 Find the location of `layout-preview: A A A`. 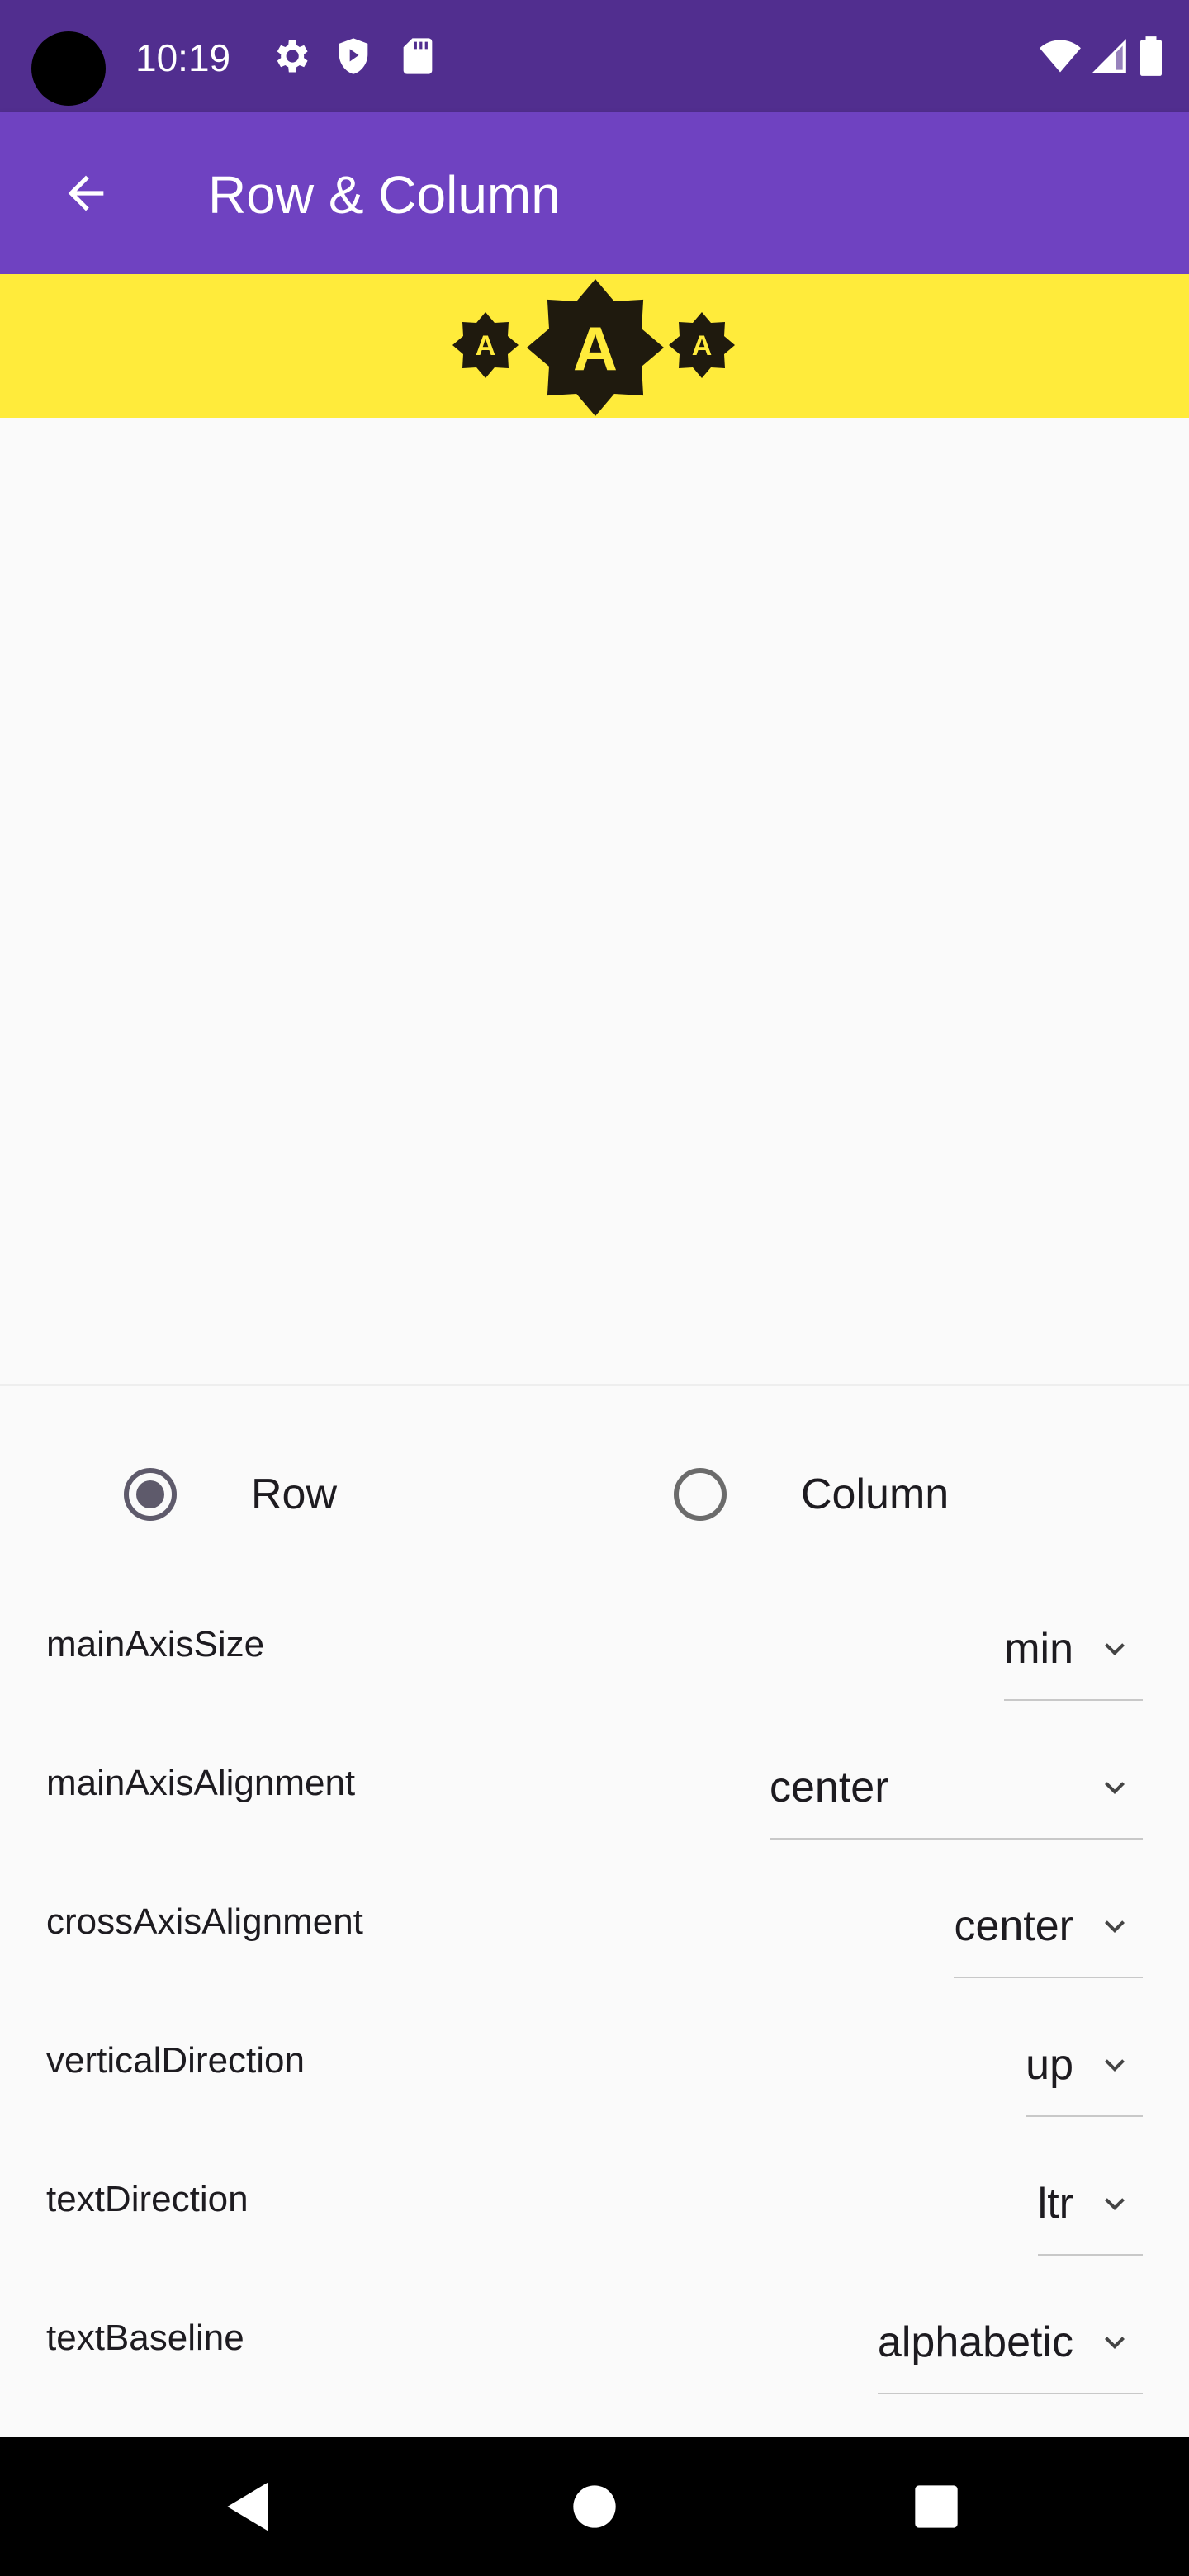

layout-preview: A A A is located at coordinates (594, 346).